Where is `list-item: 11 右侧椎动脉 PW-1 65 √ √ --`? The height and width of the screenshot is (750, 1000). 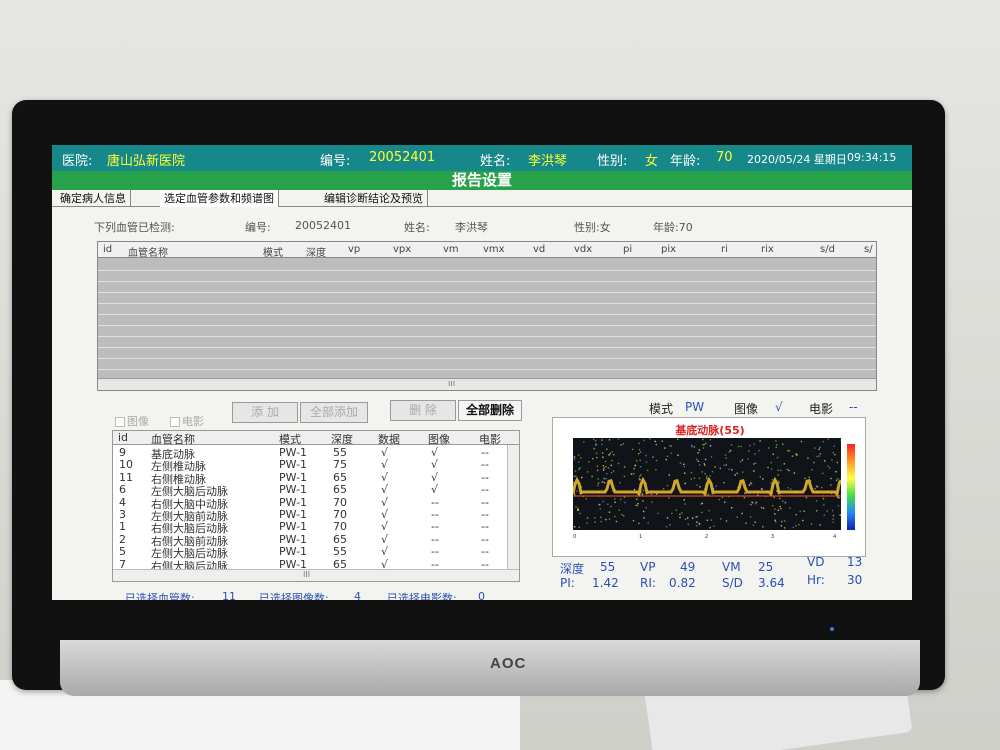 list-item: 11 右侧椎动脉 PW-1 65 √ √ -- is located at coordinates (316, 478).